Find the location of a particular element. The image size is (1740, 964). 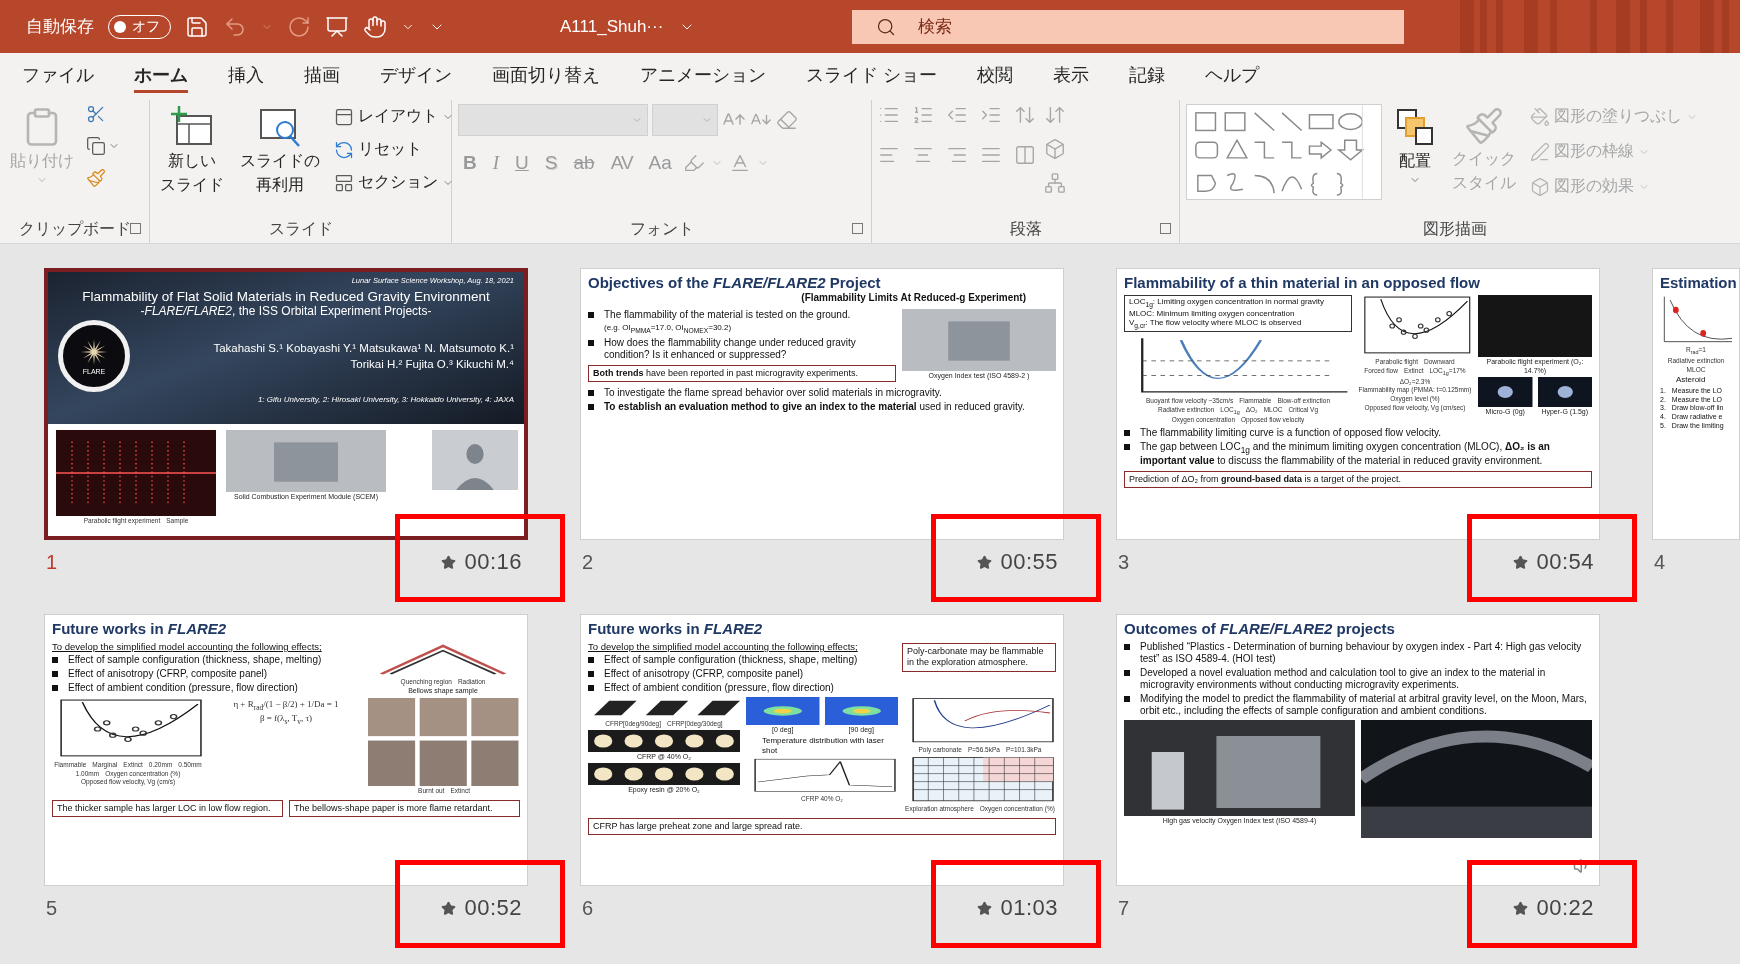

cut-icon is located at coordinates (96, 114).